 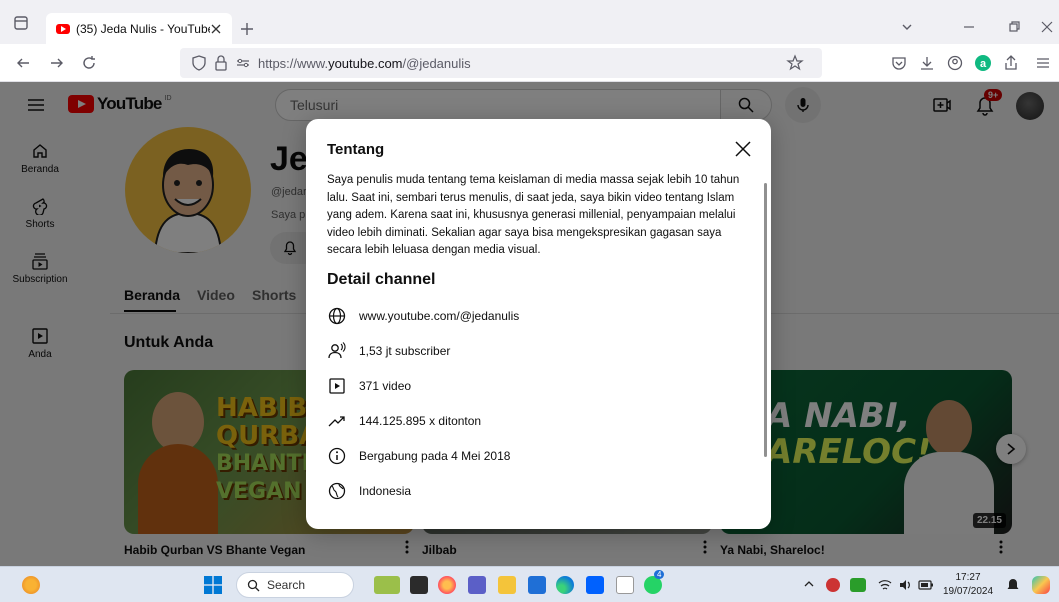 I want to click on detail-row-country: Indonesia, so click(x=369, y=491).